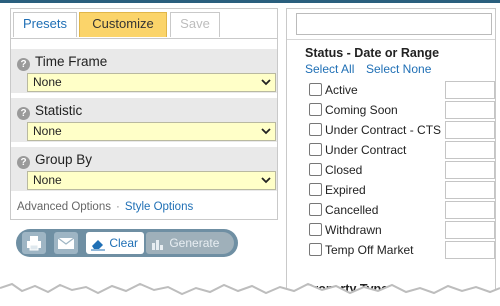  Describe the element at coordinates (151, 180) in the screenshot. I see `group-by-select: None` at that location.